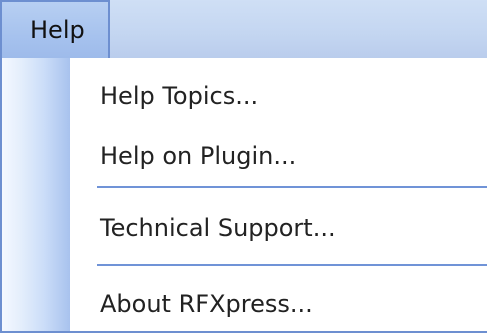 The image size is (487, 333). What do you see at coordinates (57, 30) in the screenshot?
I see `help-menu-label: Help` at bounding box center [57, 30].